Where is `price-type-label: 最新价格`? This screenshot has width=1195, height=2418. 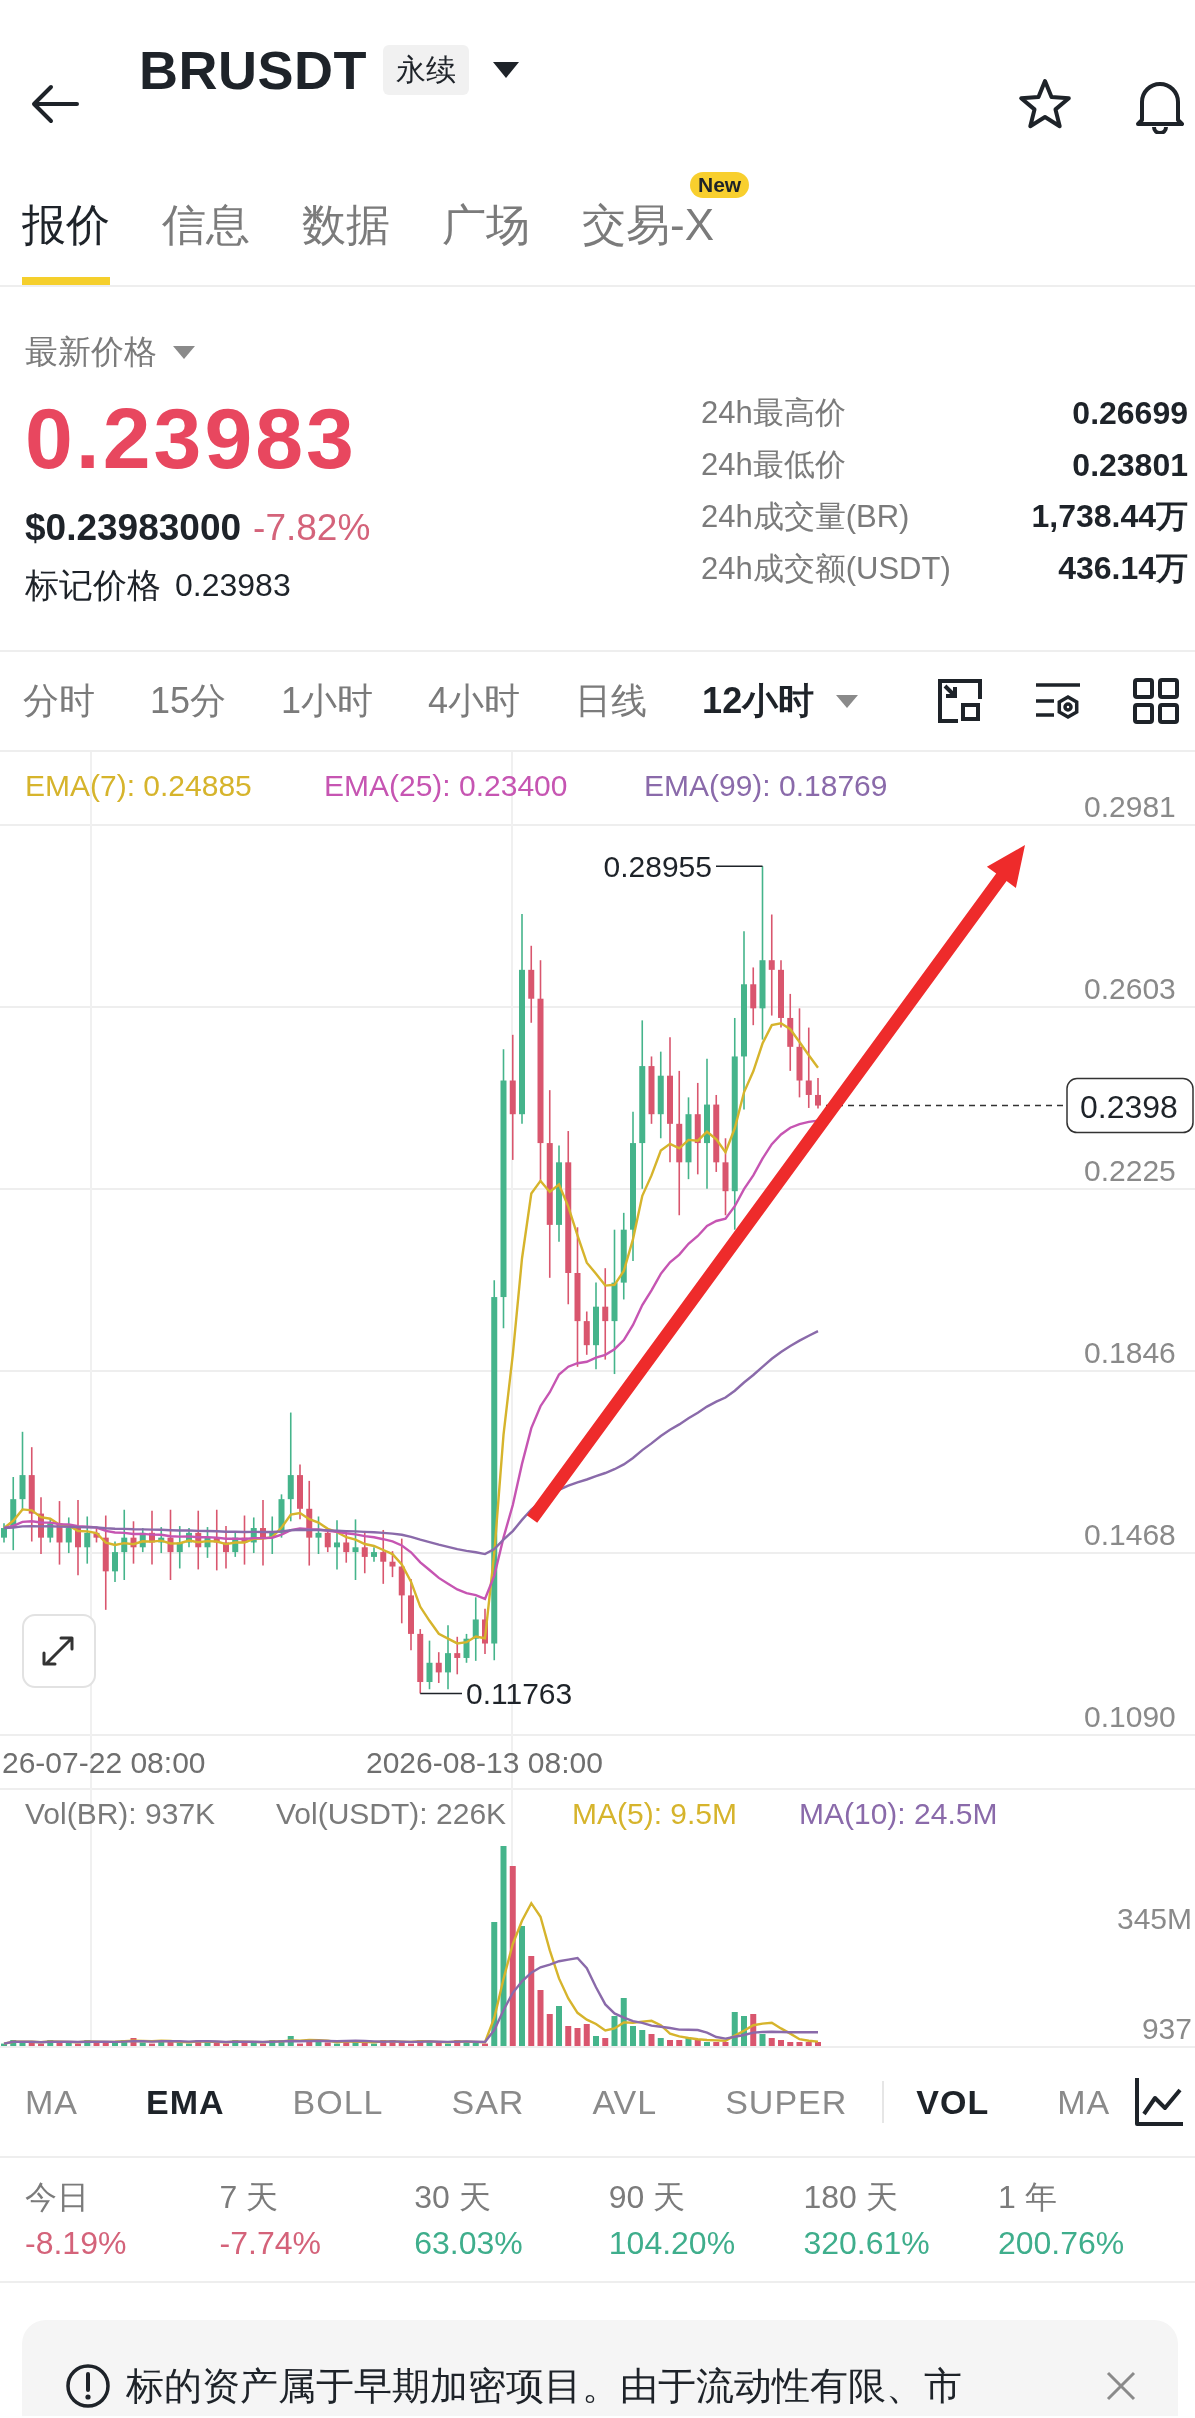
price-type-label: 最新价格 is located at coordinates (91, 352).